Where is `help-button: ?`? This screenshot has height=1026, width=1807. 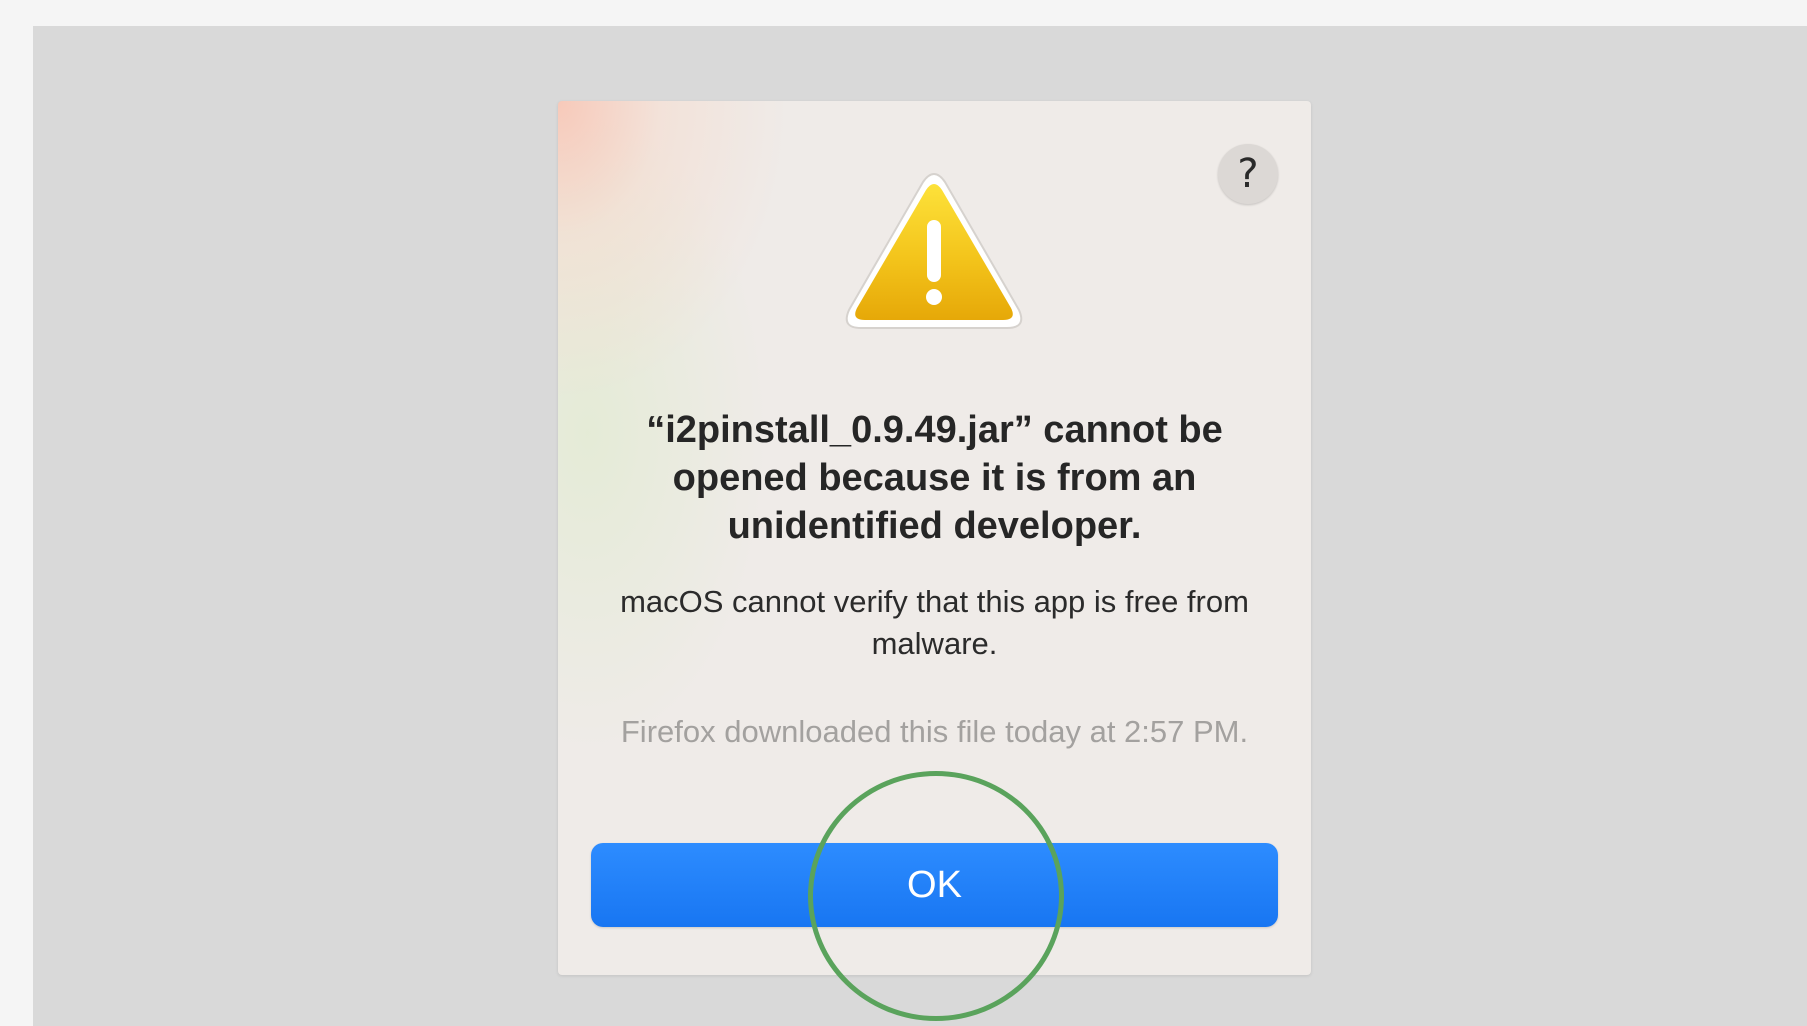 help-button: ? is located at coordinates (1248, 174).